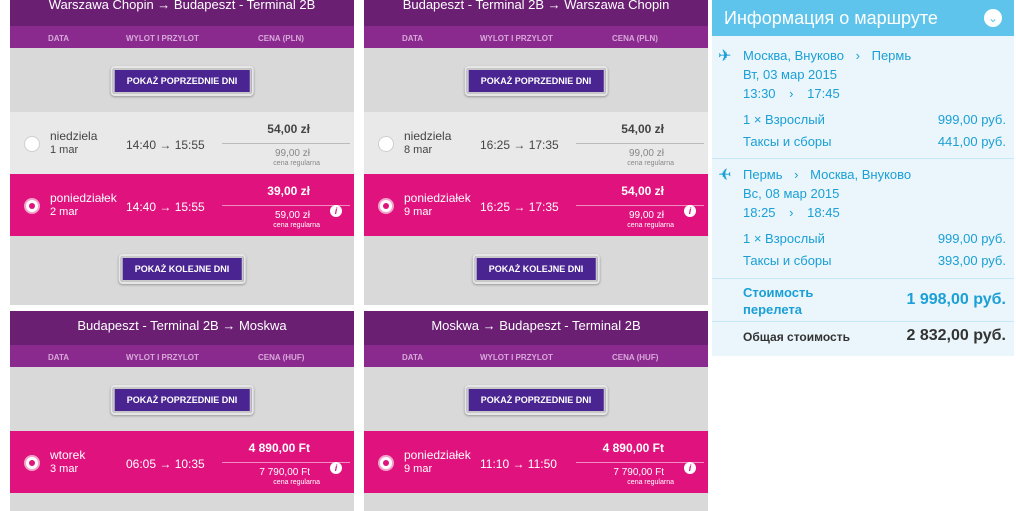  I want to click on segment-arrival: 18:45, so click(823, 212).